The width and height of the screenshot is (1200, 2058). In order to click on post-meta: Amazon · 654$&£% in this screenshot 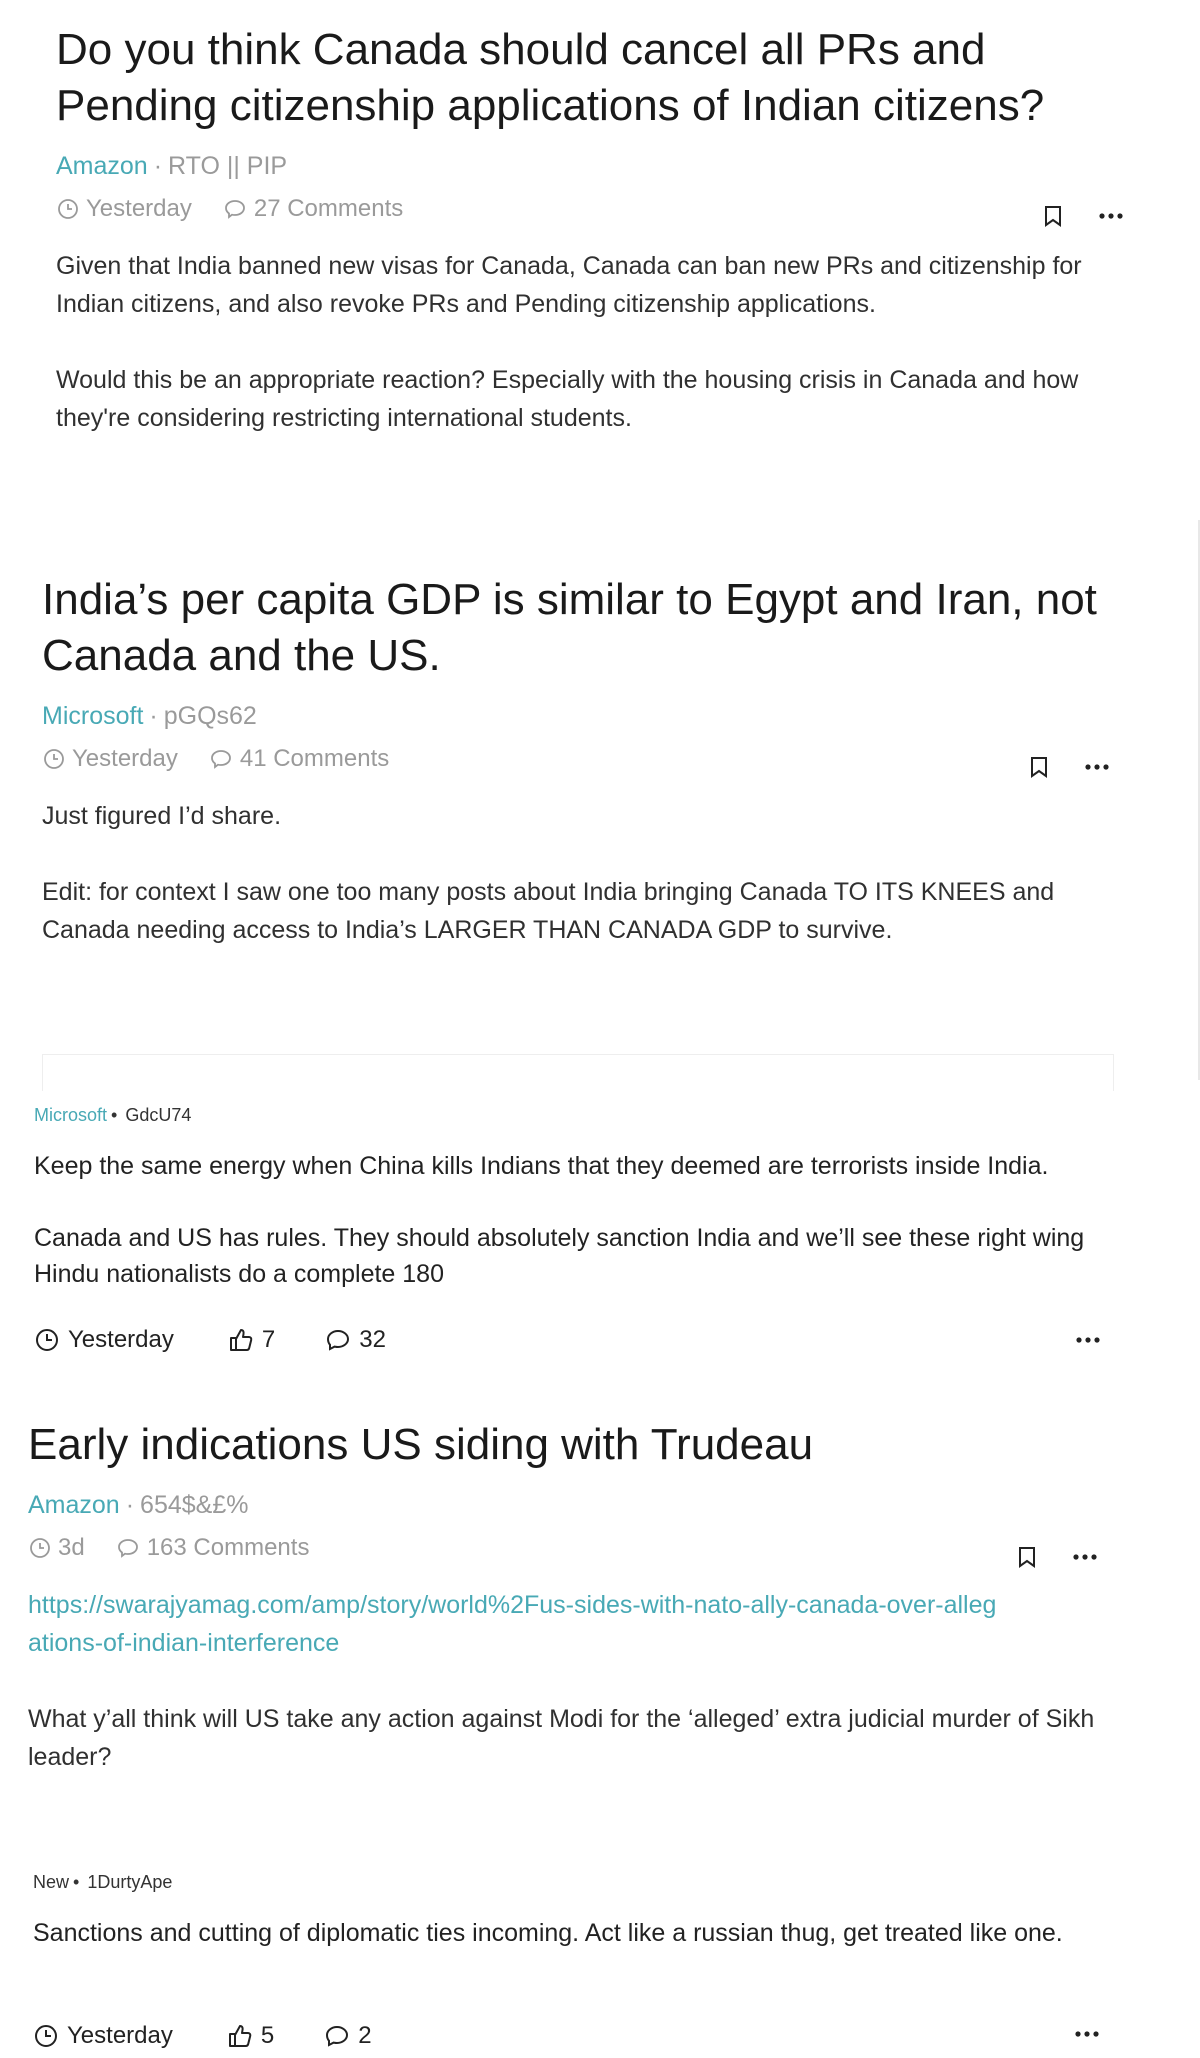, I will do `click(573, 1505)`.